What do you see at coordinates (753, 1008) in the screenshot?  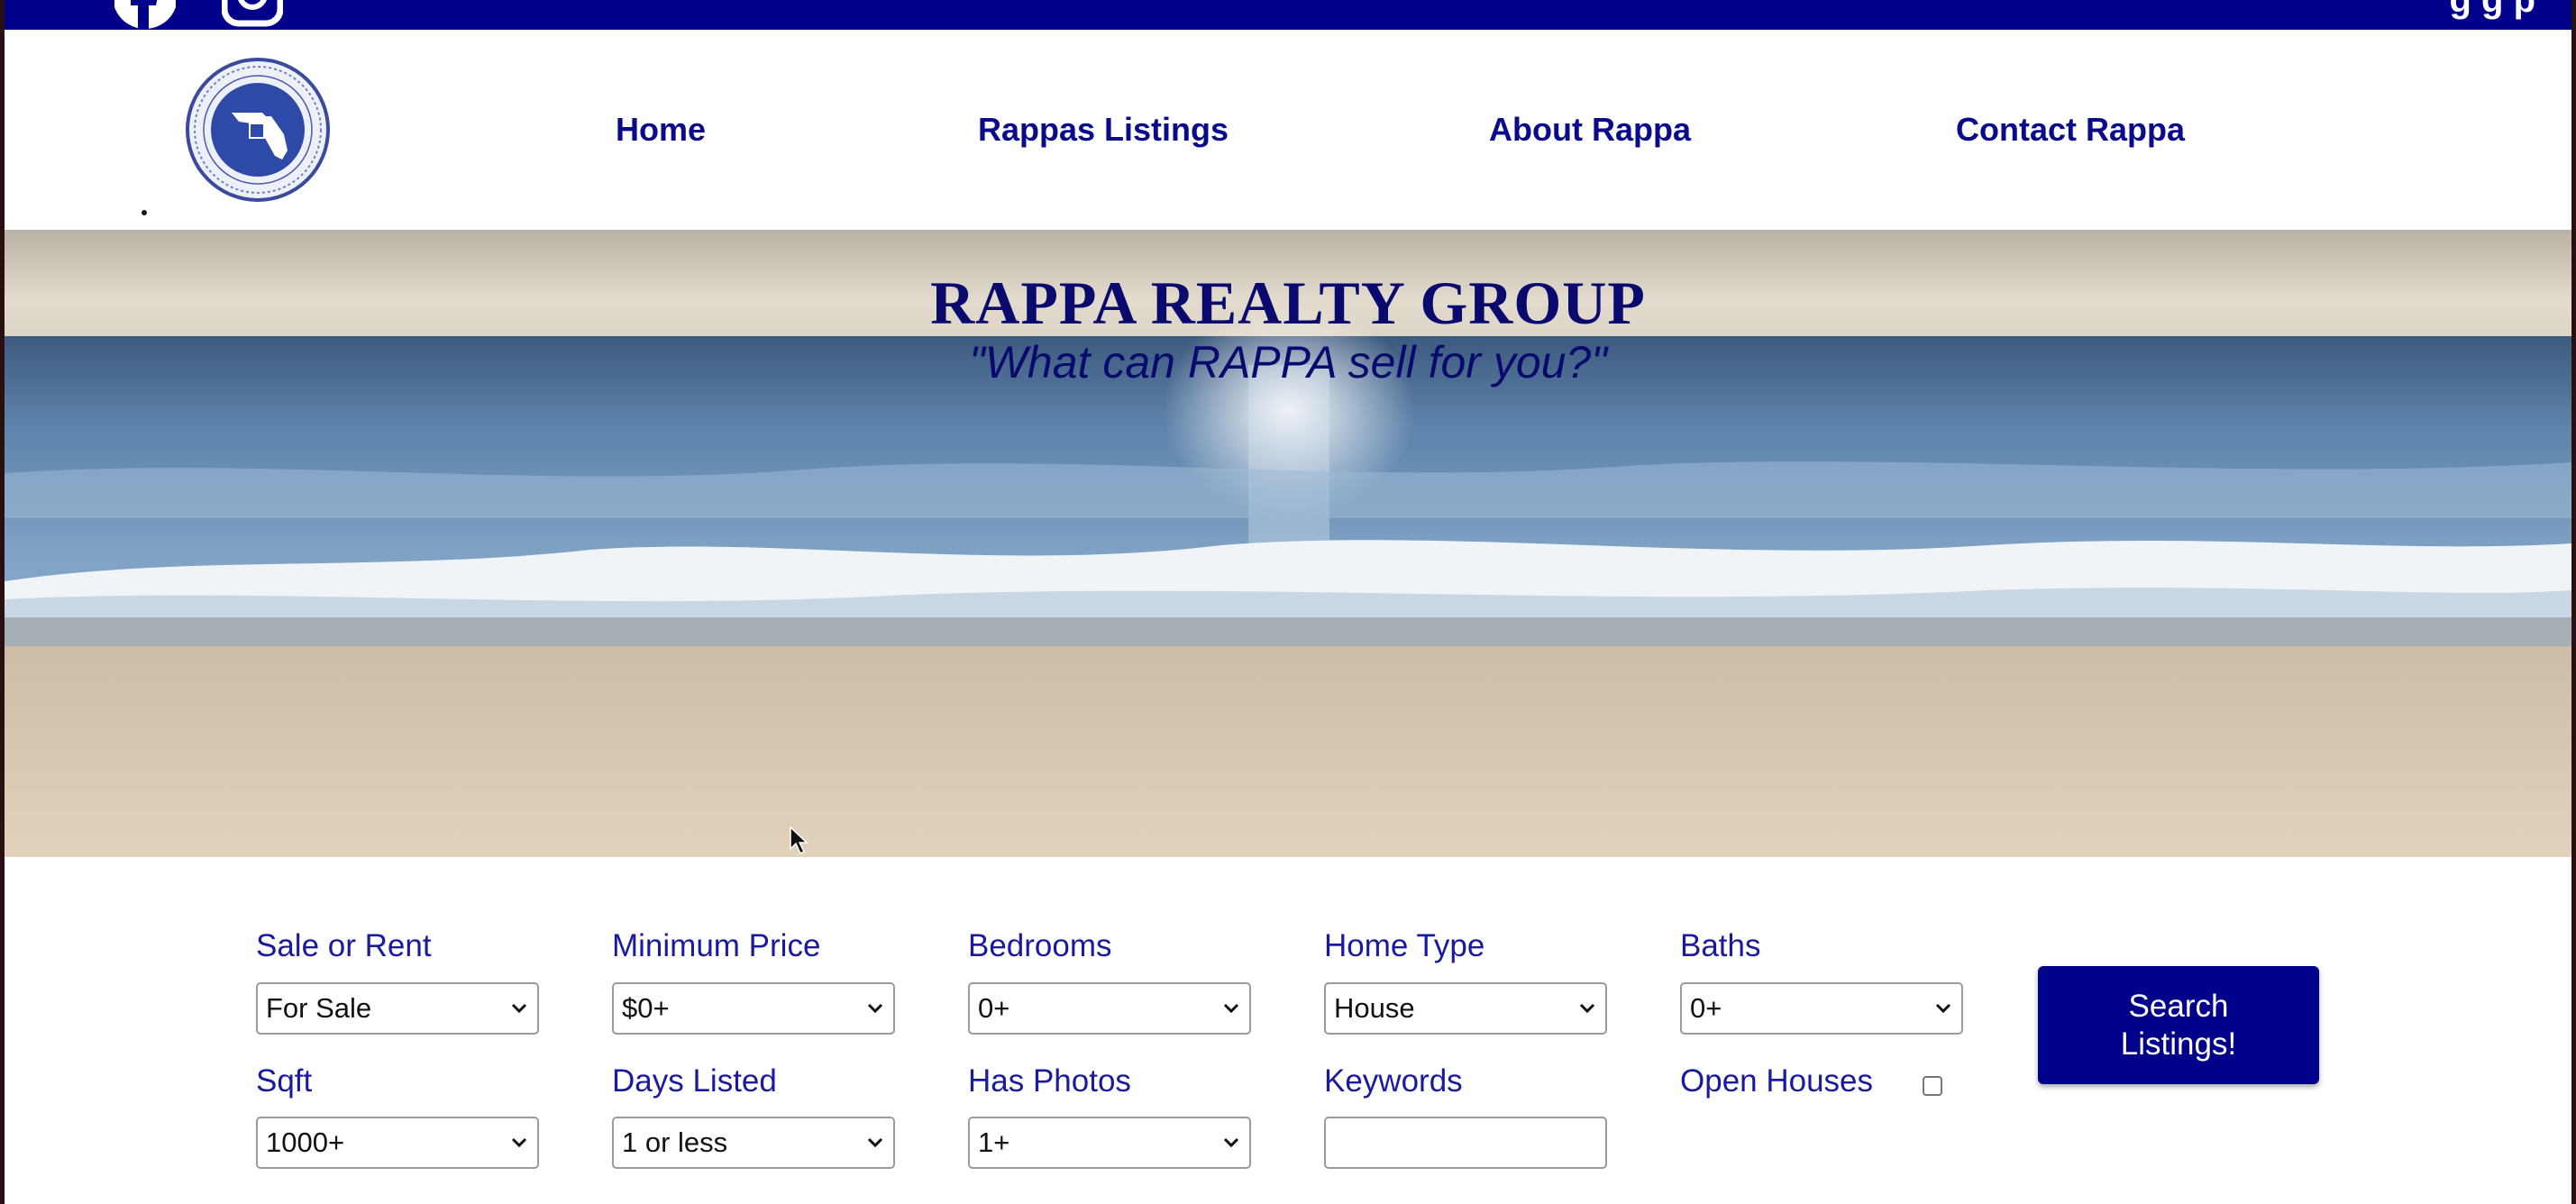 I see `minimum-price-select: $0+` at bounding box center [753, 1008].